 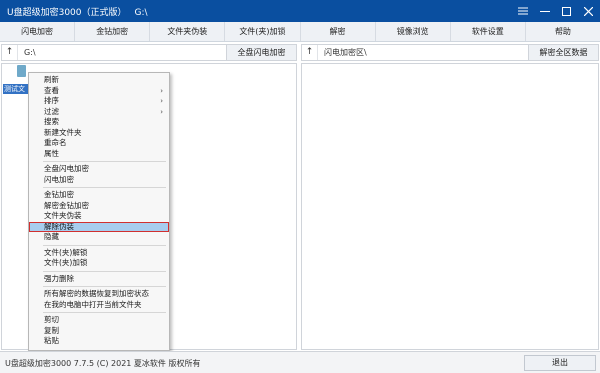 I want to click on file-lock-button: 文件(夹)加锁, so click(x=263, y=31).